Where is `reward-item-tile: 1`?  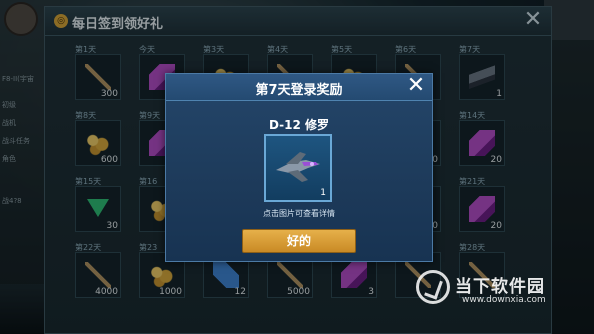 reward-item-tile: 1 is located at coordinates (298, 168).